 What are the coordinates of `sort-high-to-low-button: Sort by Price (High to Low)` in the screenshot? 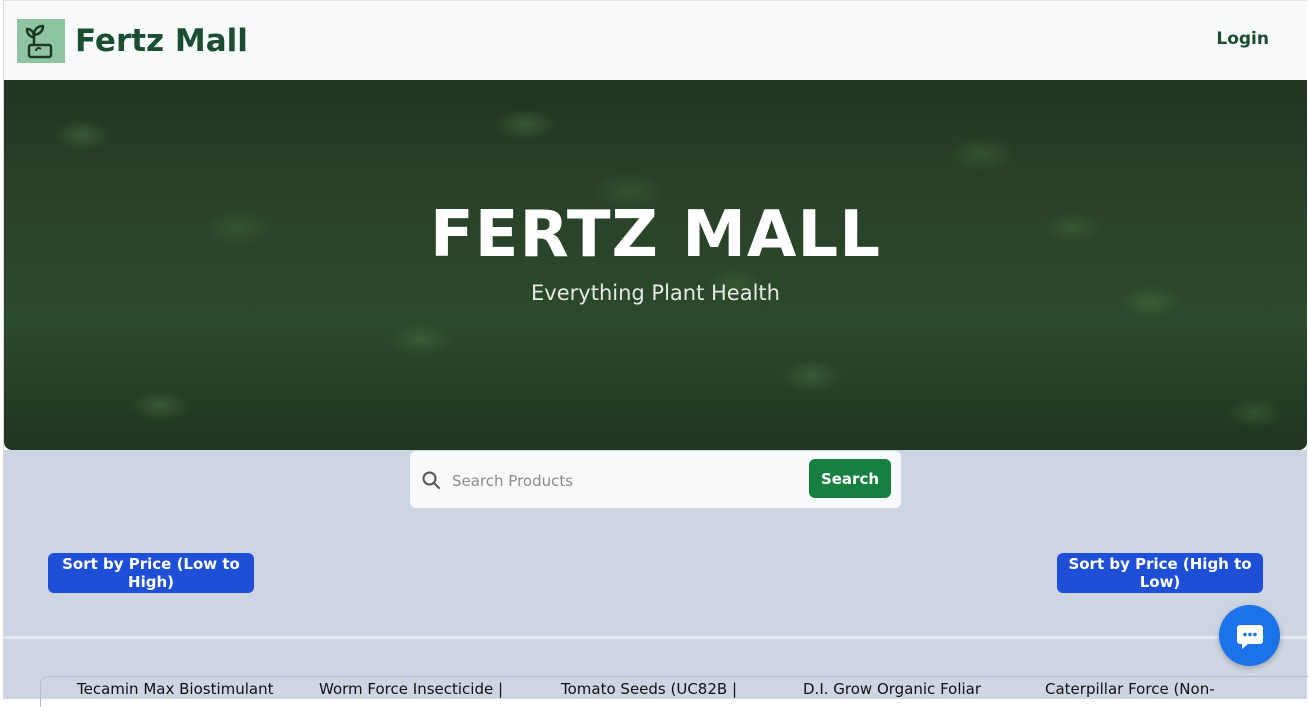 It's located at (1160, 573).